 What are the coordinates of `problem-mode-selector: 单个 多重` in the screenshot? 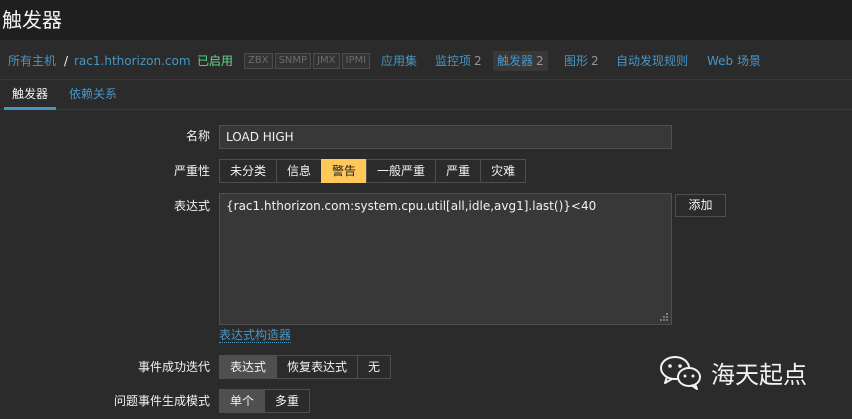 It's located at (265, 401).